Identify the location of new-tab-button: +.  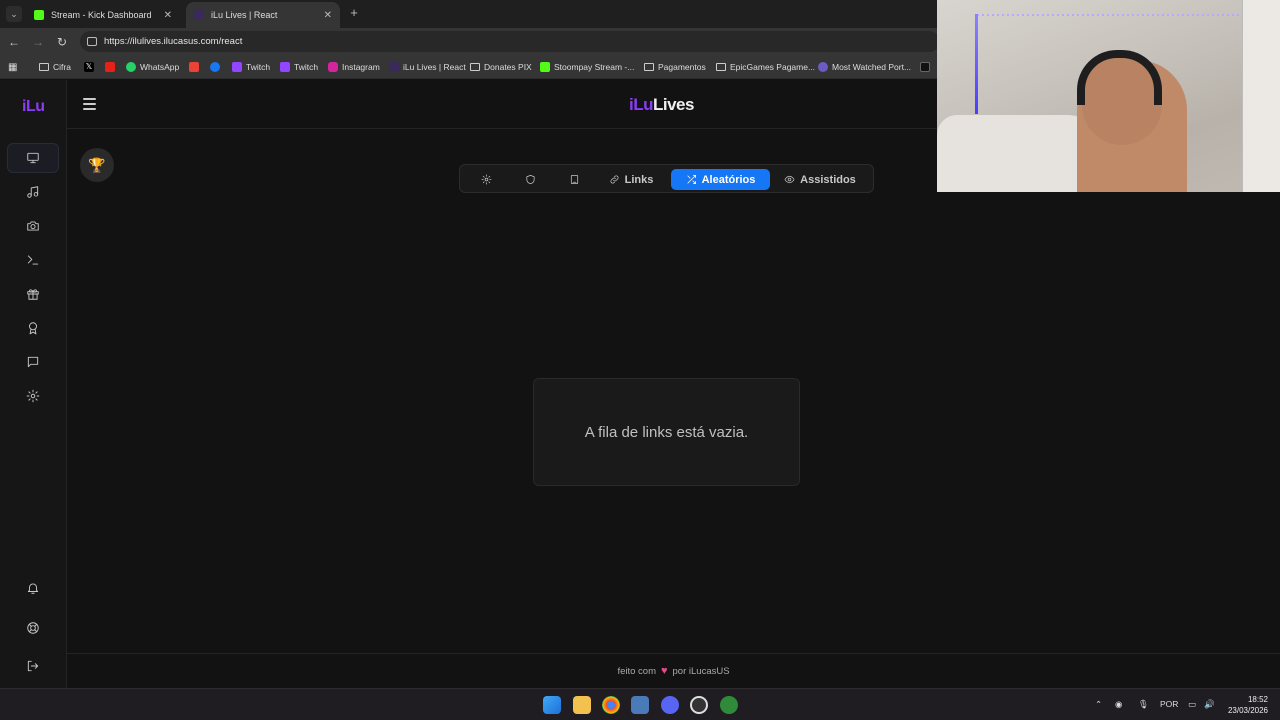
(354, 13).